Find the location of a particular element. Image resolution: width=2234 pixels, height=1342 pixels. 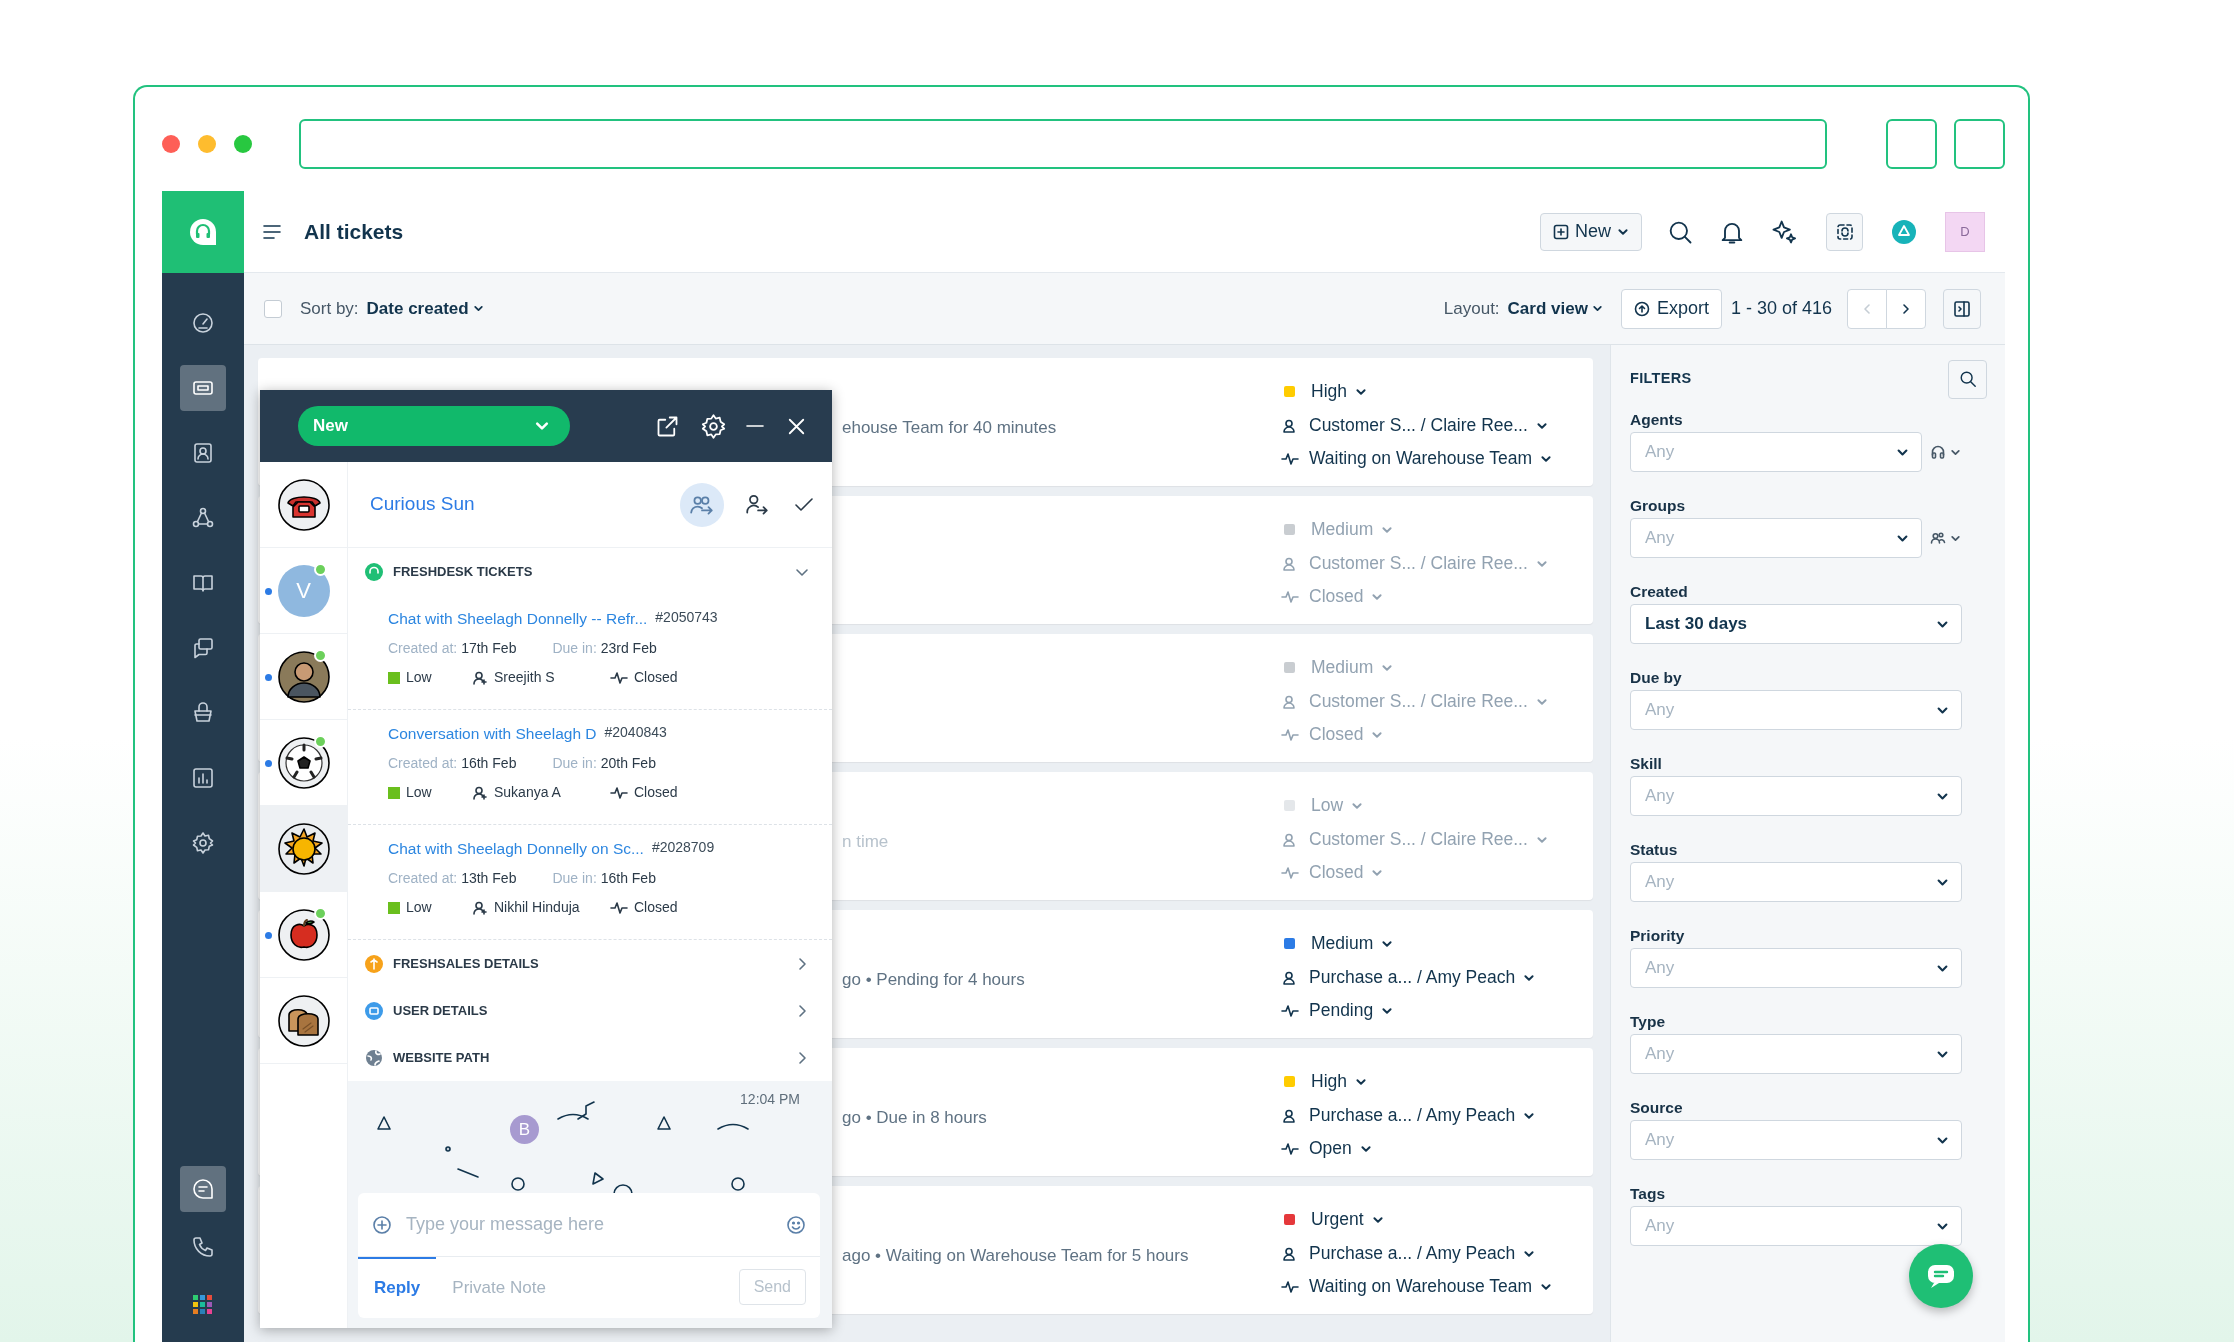

status-dropdown: New is located at coordinates (434, 426).